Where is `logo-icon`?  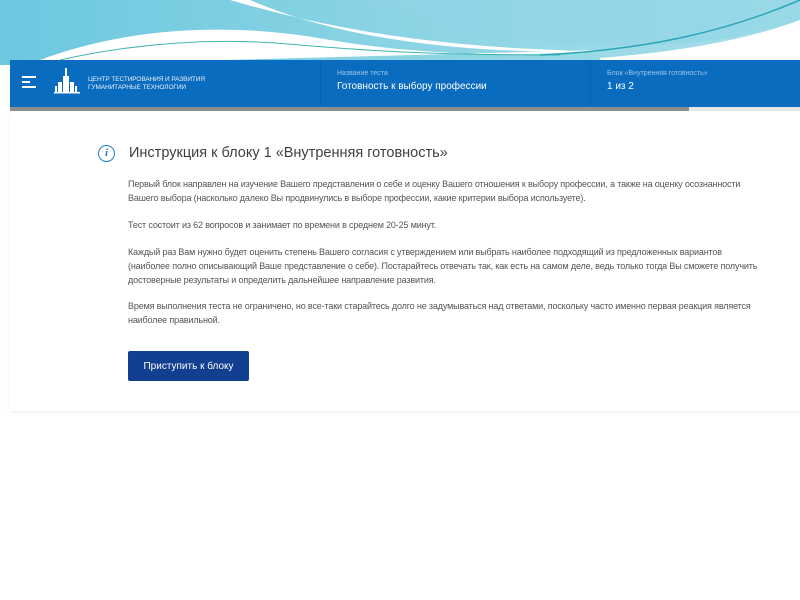
logo-icon is located at coordinates (67, 81).